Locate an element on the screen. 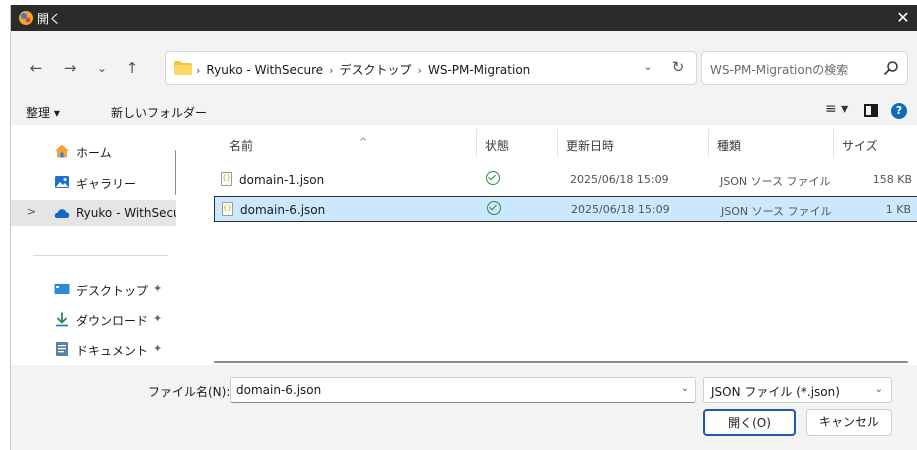  folder-icon is located at coordinates (183, 68).